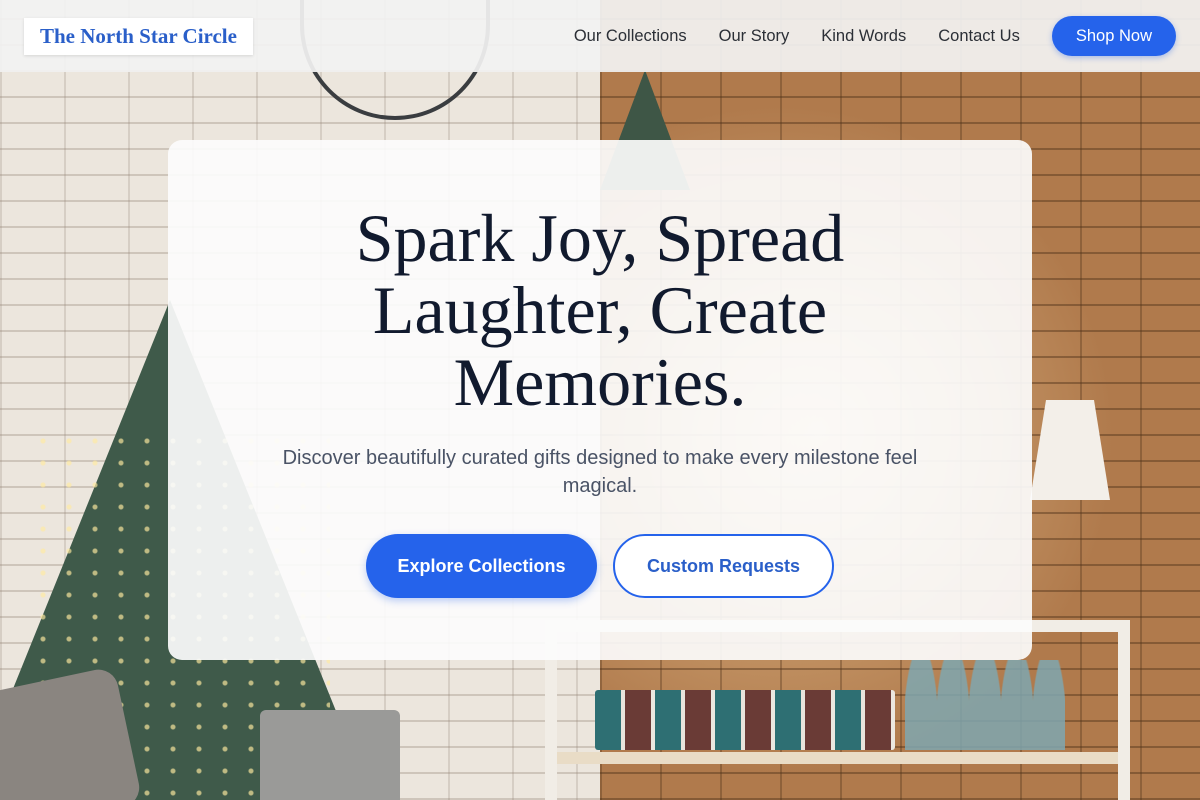 The image size is (1200, 800). I want to click on site-logo: The North Star Circle, so click(138, 36).